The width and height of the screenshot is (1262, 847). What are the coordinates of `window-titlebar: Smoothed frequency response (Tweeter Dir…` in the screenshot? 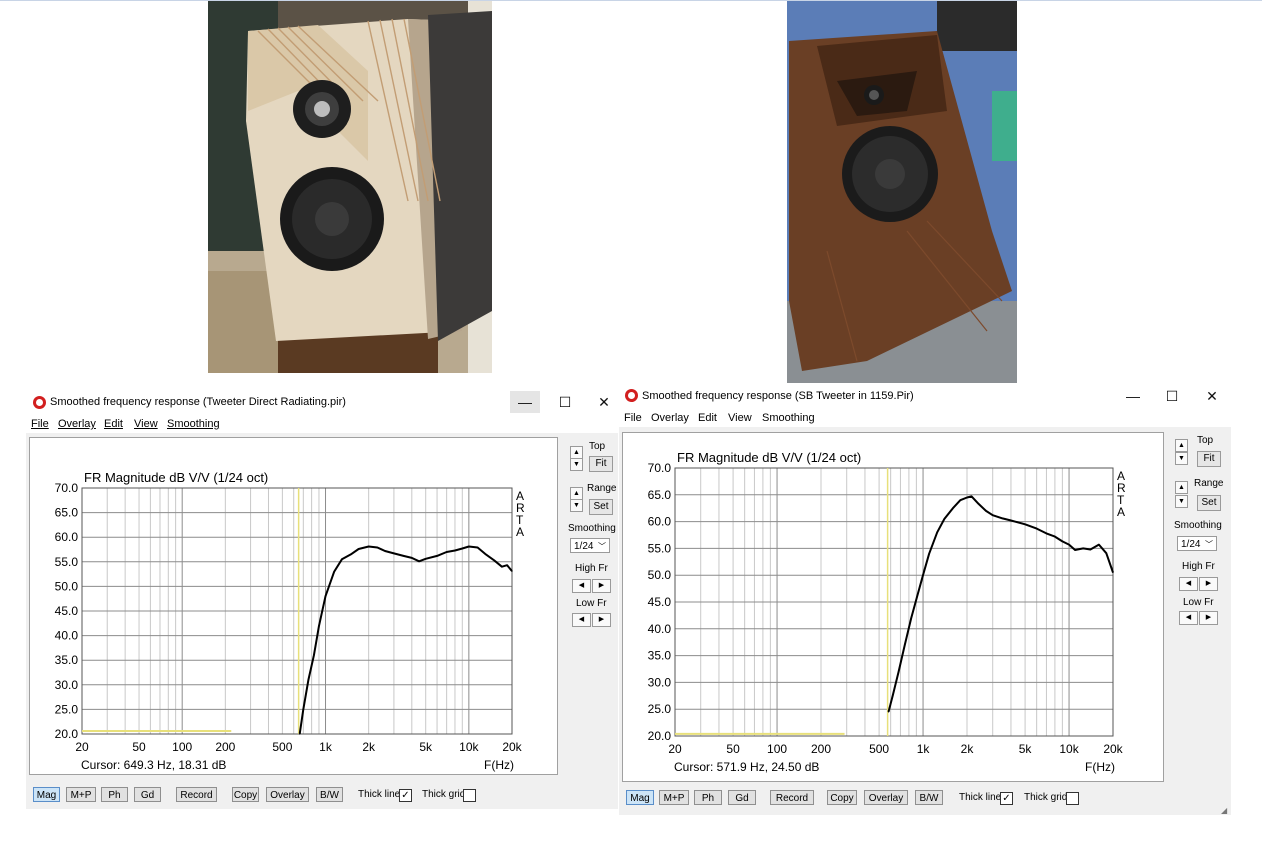 It's located at (322, 402).